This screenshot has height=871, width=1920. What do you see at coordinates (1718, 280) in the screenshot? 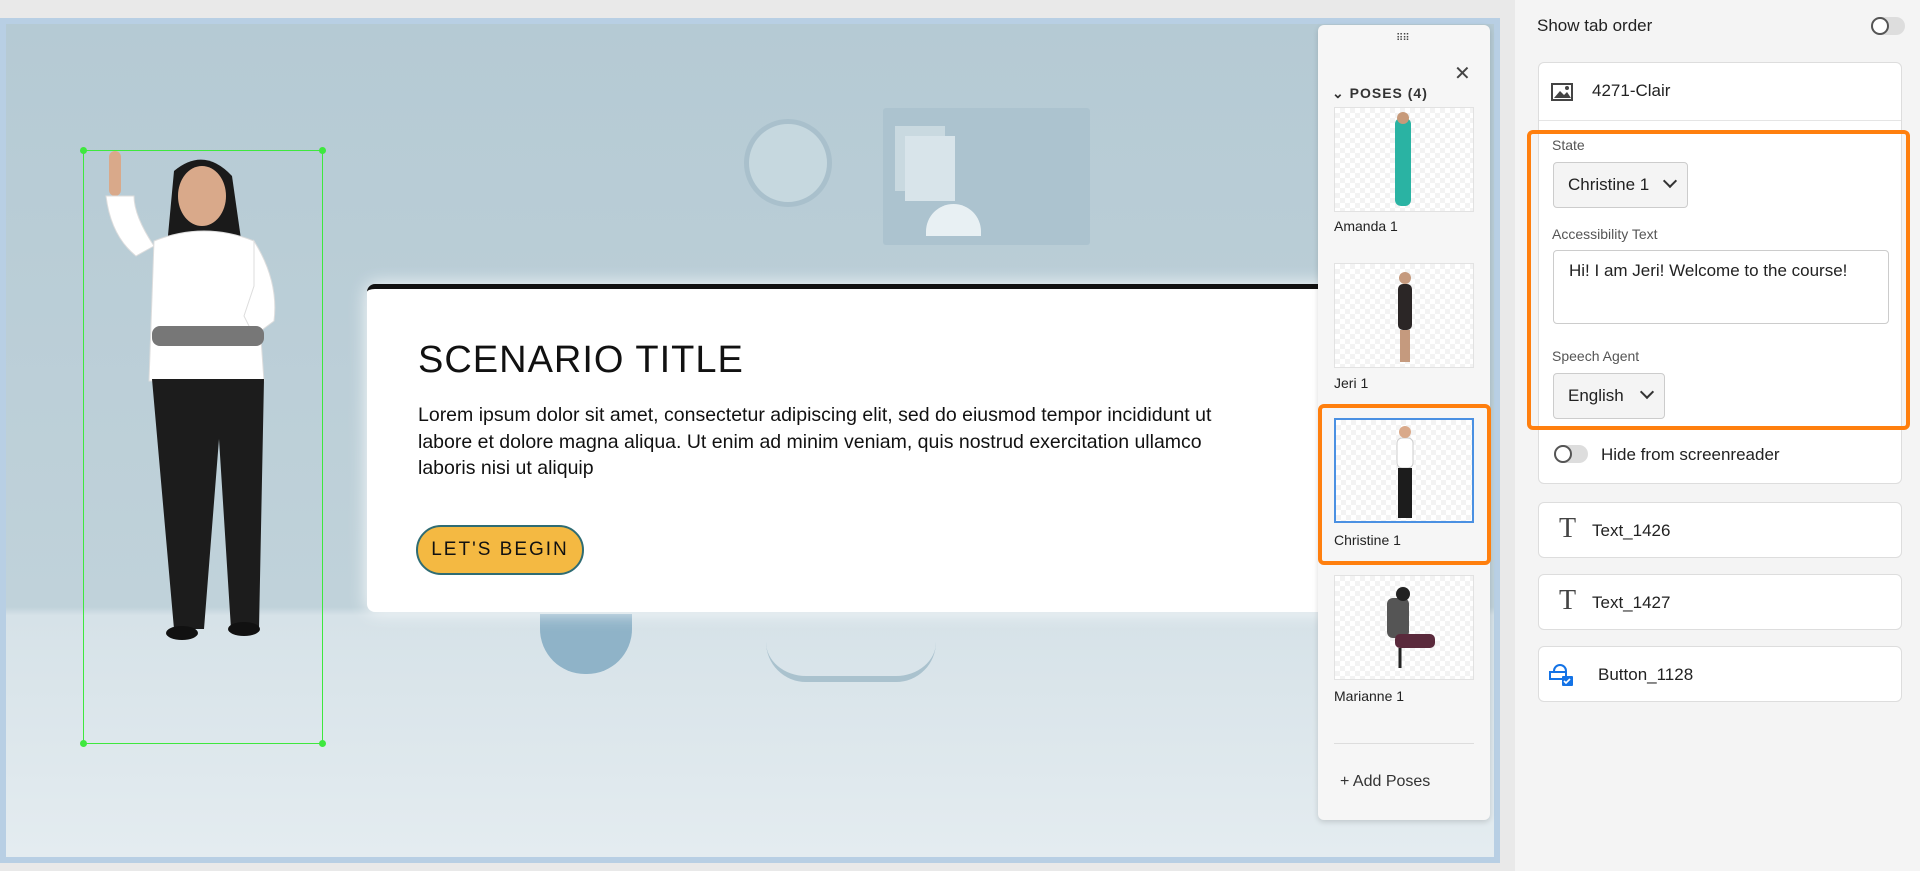
I see `highlight-properties` at bounding box center [1718, 280].